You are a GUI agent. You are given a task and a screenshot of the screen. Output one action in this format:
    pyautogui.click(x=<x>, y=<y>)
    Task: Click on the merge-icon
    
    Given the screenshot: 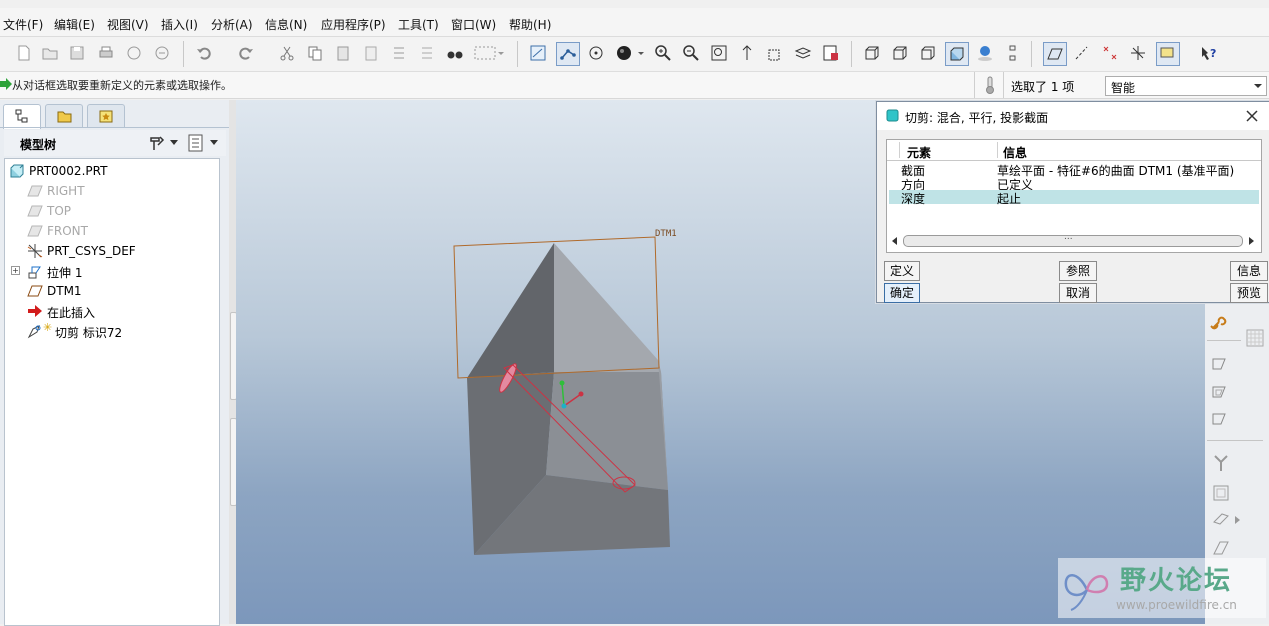 What is the action you would take?
    pyautogui.click(x=1222, y=463)
    